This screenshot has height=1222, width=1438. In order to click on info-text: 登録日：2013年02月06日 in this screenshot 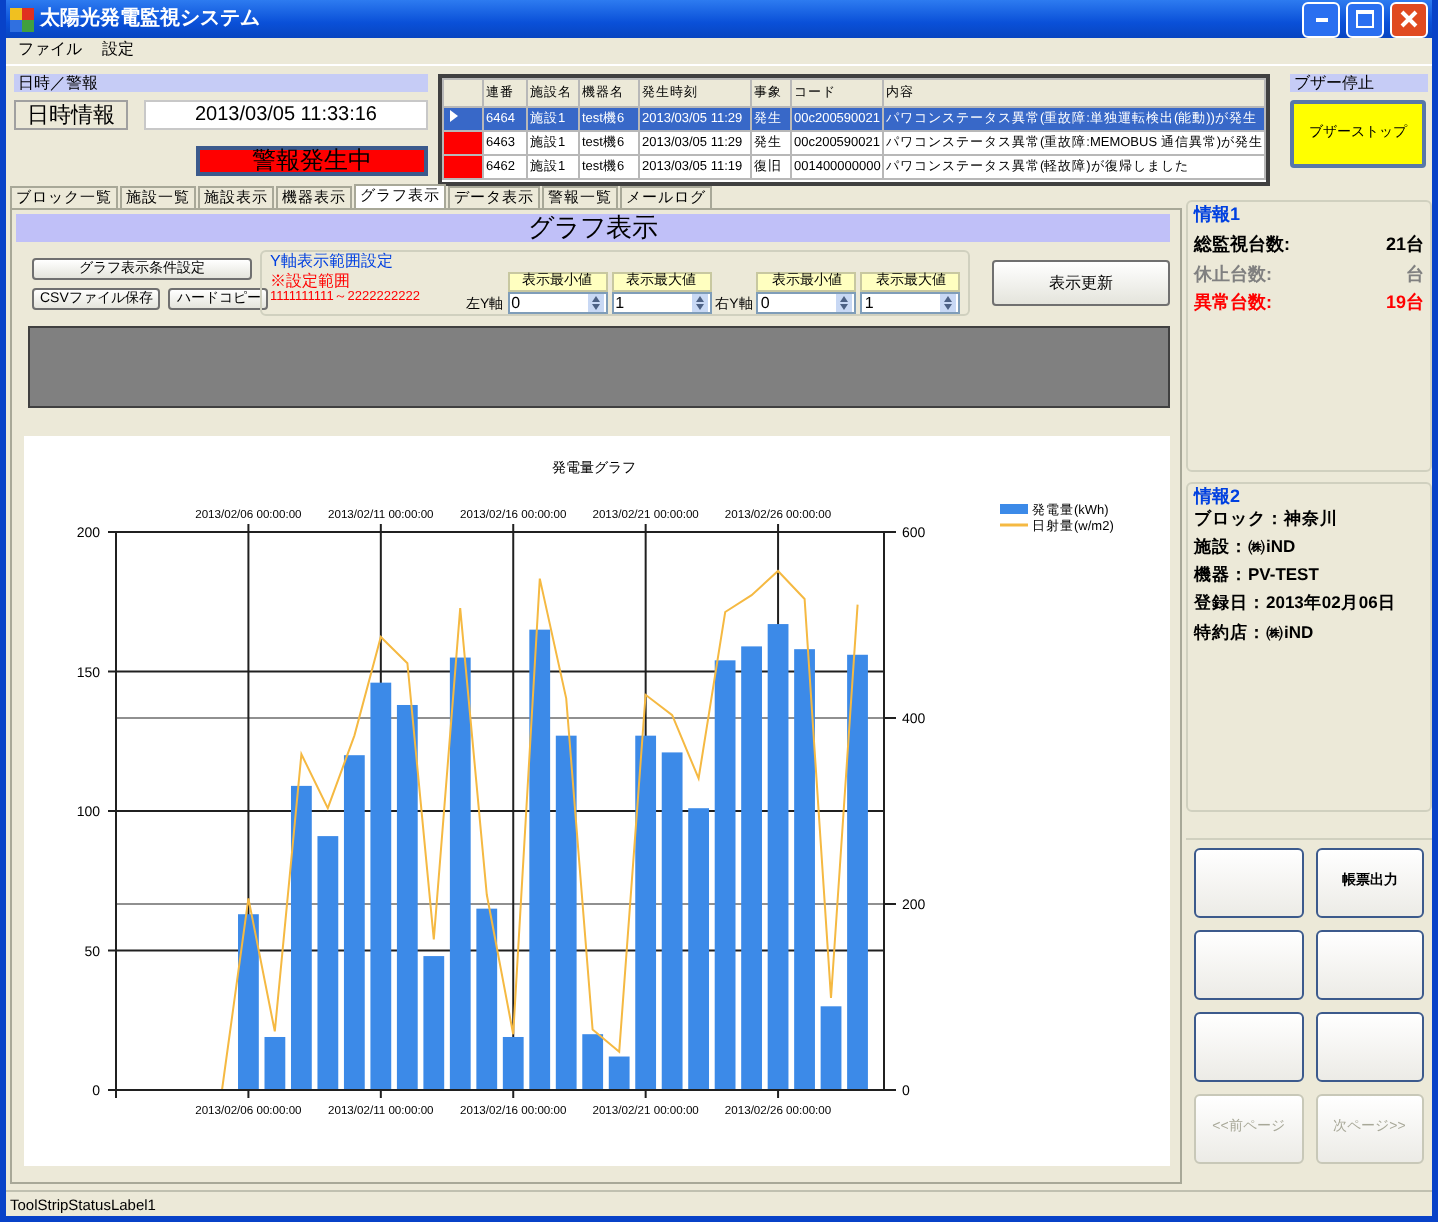, I will do `click(1296, 603)`.